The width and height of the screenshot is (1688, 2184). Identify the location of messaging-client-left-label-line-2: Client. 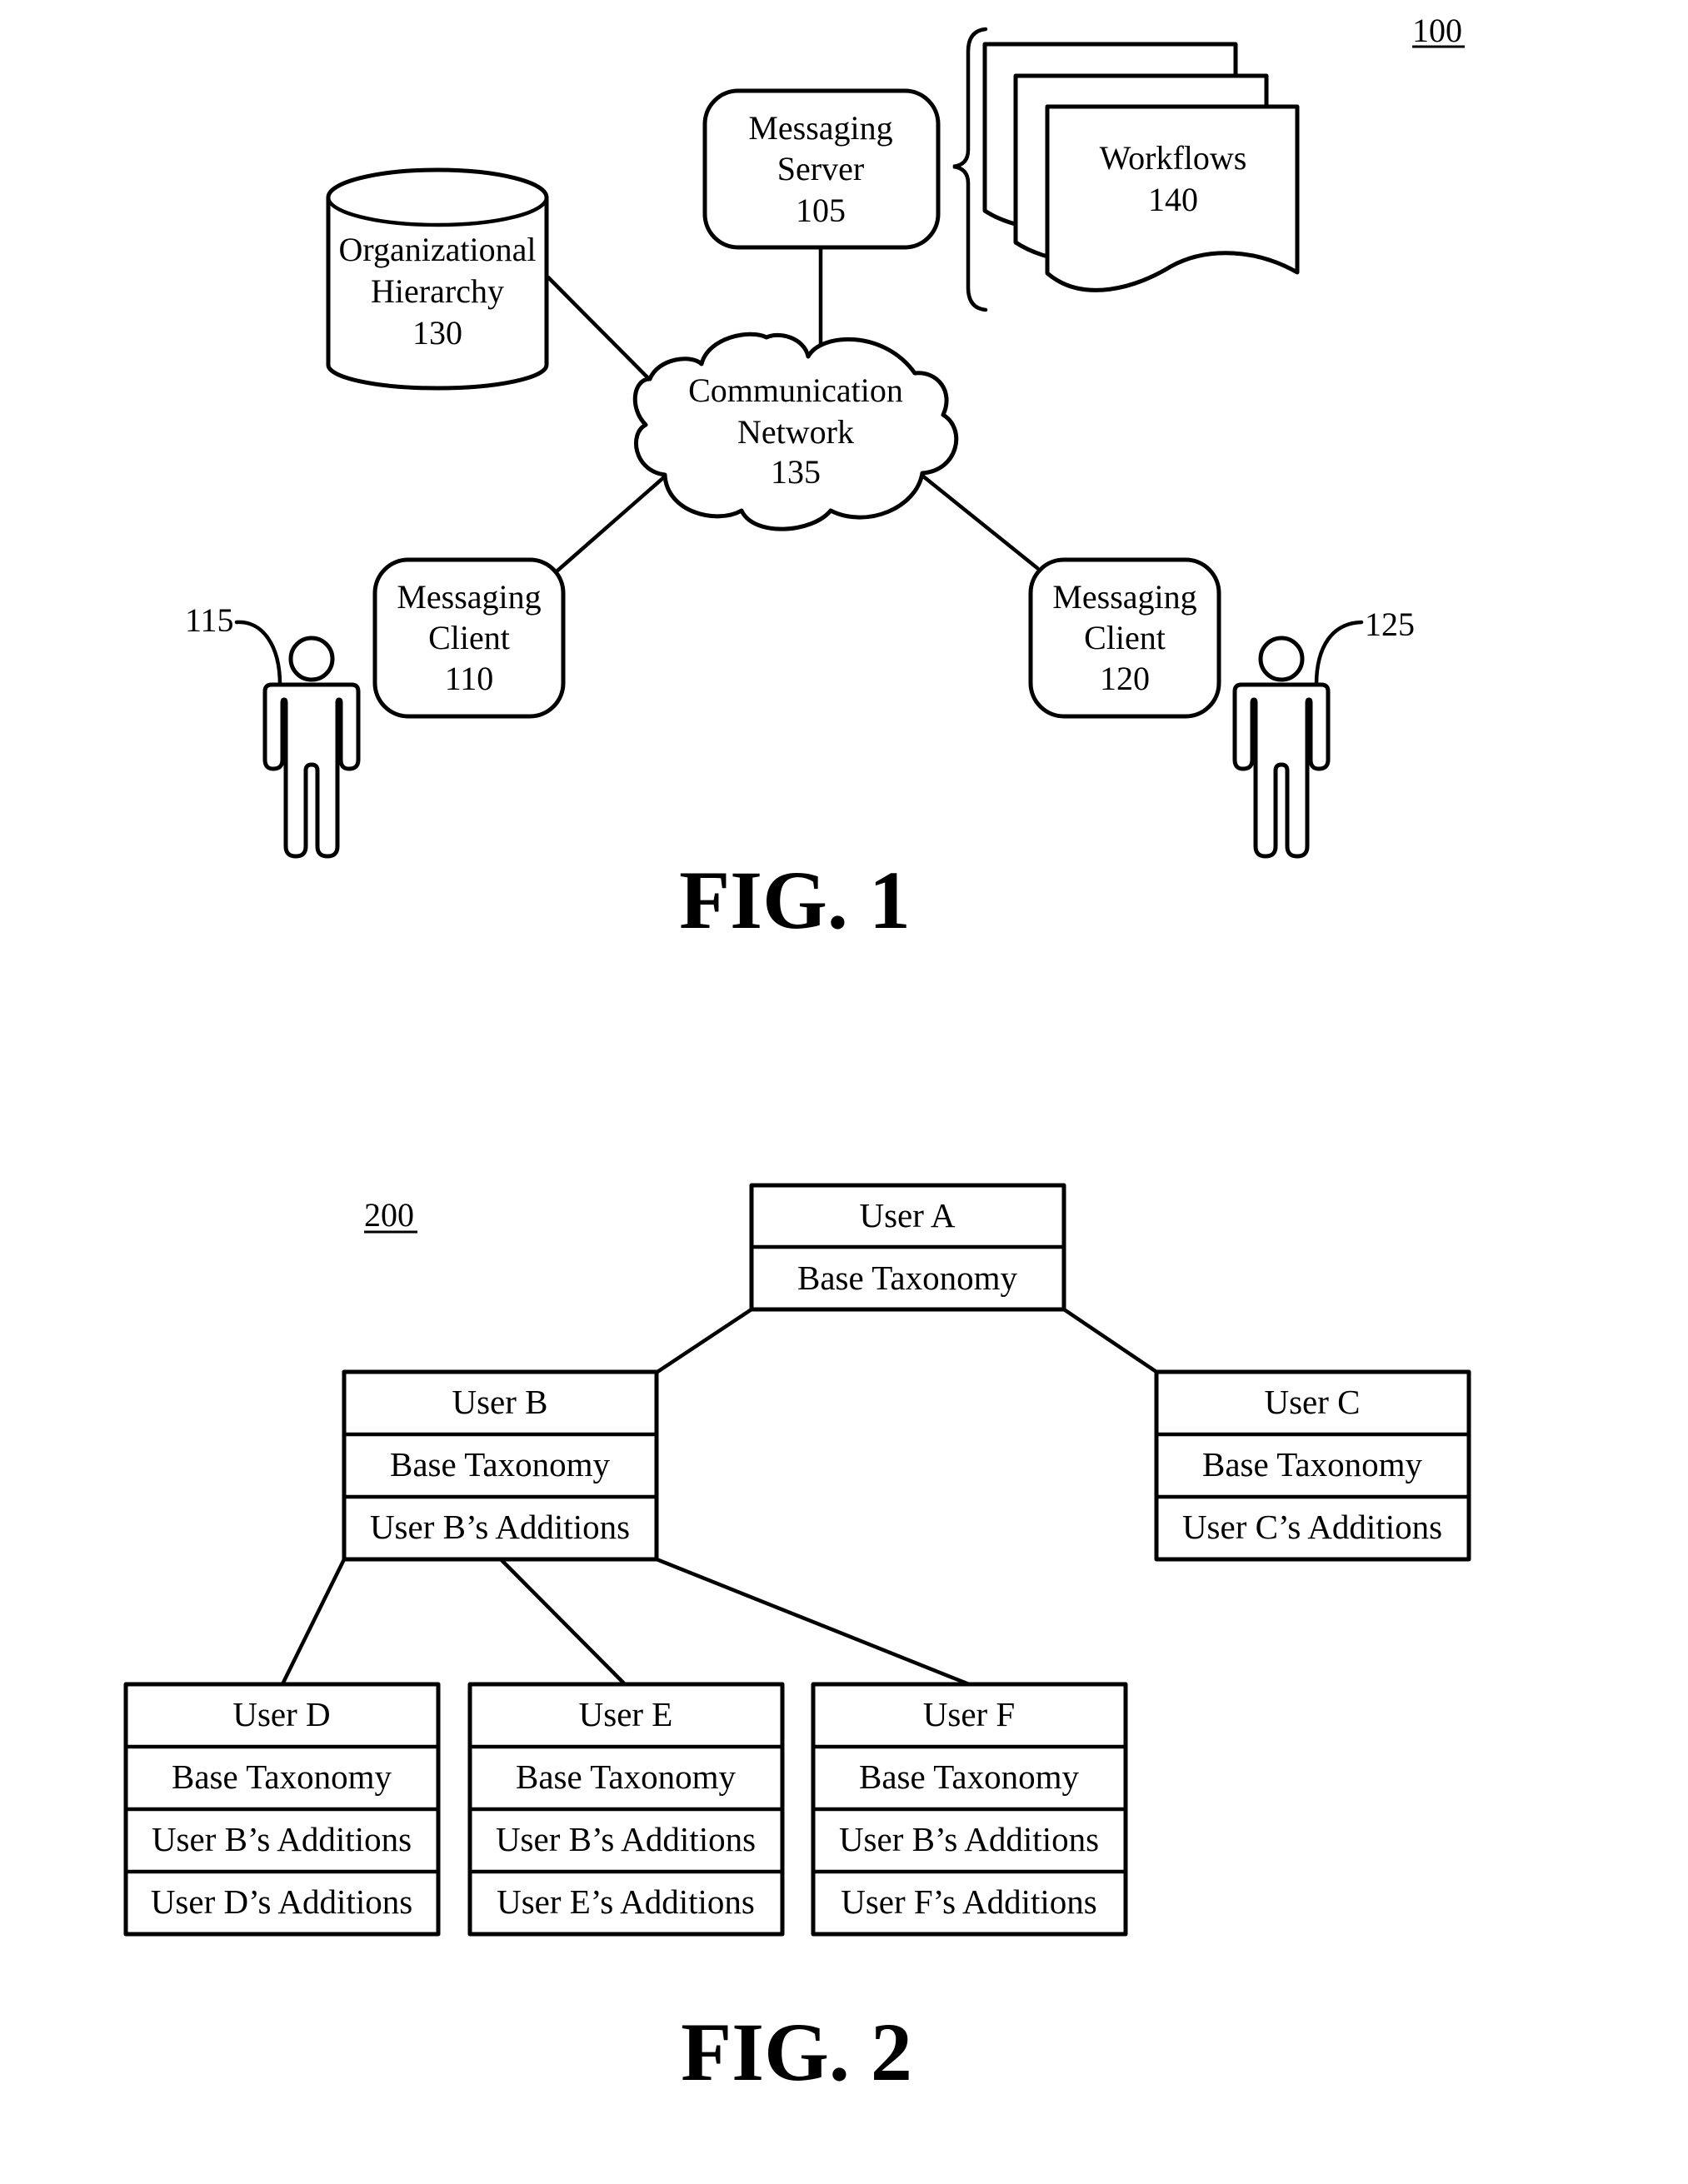
(469, 637).